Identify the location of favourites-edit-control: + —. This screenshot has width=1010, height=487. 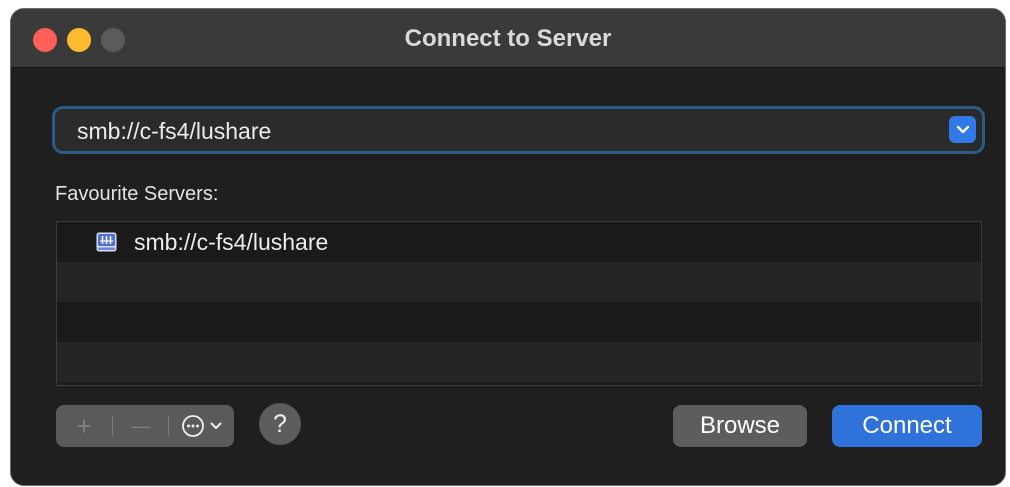
(145, 426).